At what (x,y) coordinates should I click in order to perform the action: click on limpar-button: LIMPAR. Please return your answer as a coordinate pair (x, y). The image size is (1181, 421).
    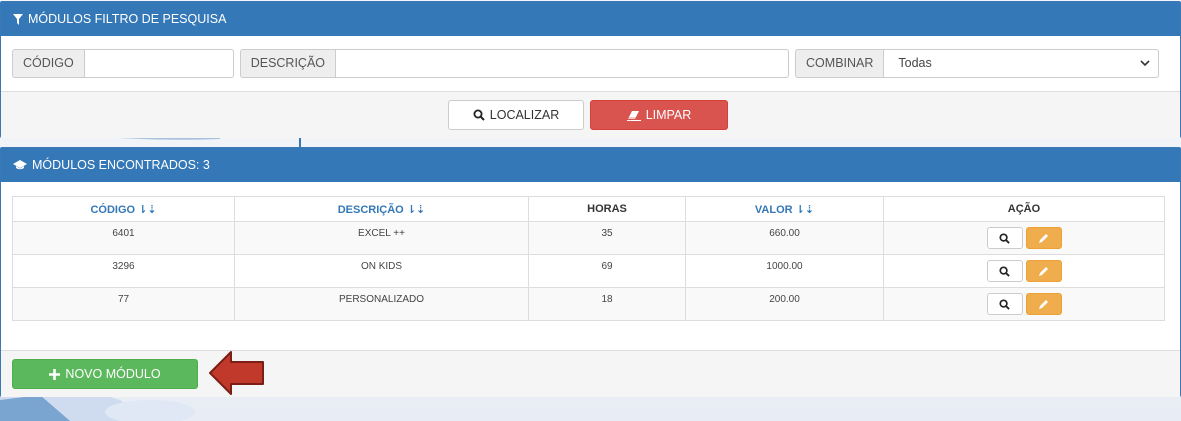
    Looking at the image, I should click on (659, 115).